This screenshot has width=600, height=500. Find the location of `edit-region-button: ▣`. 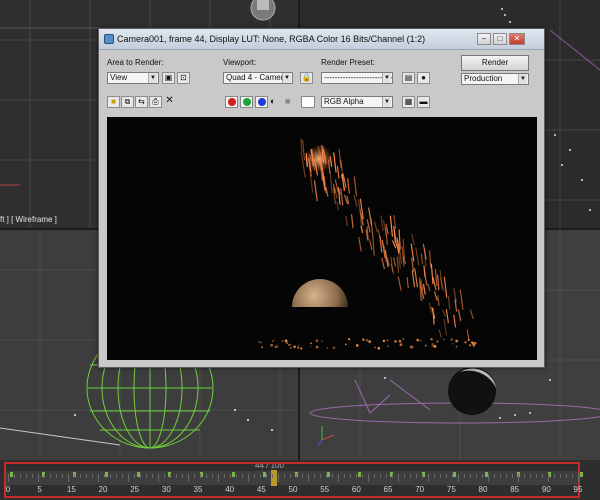

edit-region-button: ▣ is located at coordinates (168, 78).